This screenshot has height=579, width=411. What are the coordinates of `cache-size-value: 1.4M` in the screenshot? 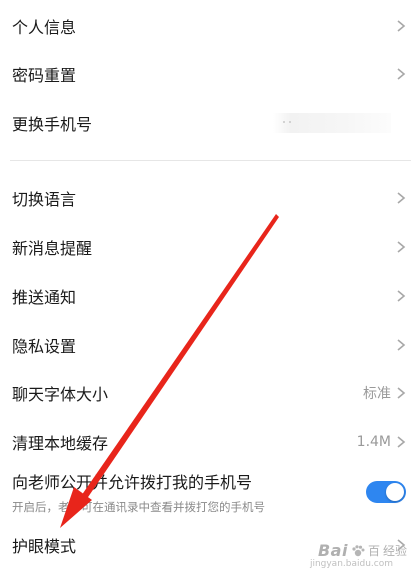 It's located at (373, 442).